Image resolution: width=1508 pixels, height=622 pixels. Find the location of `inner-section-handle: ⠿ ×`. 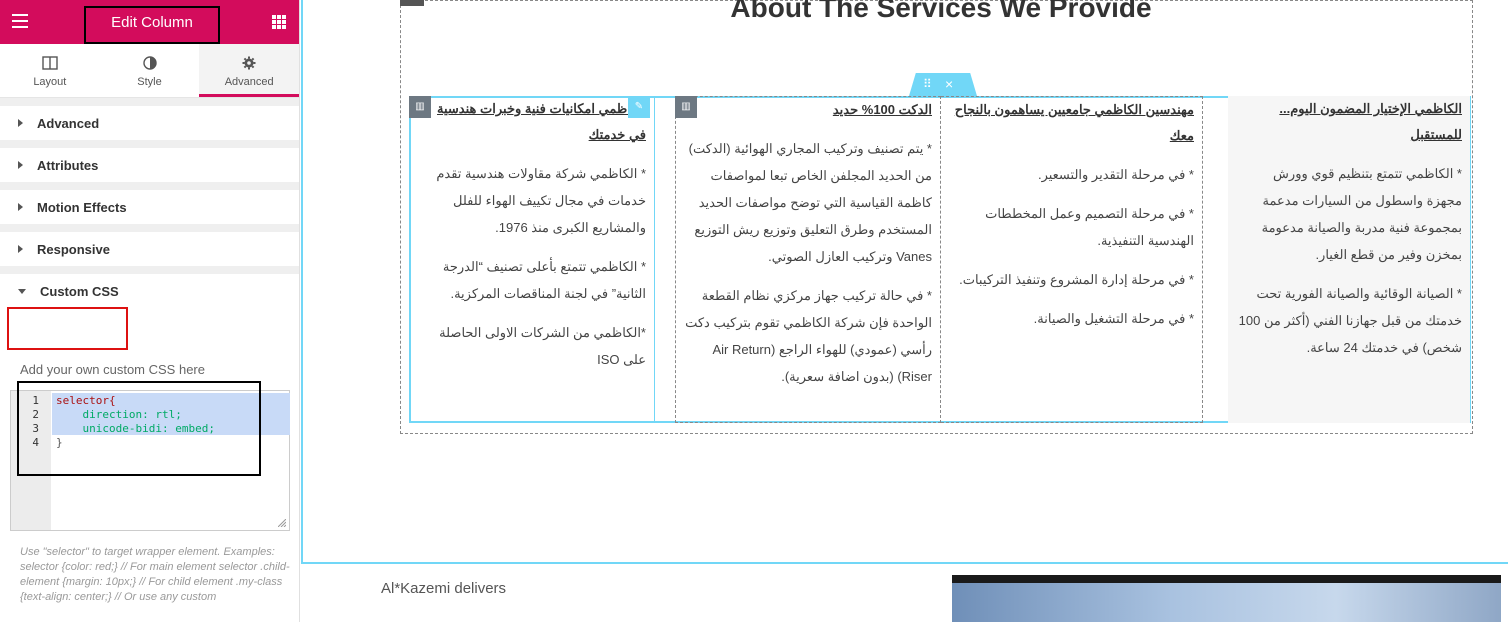

inner-section-handle: ⠿ × is located at coordinates (943, 84).